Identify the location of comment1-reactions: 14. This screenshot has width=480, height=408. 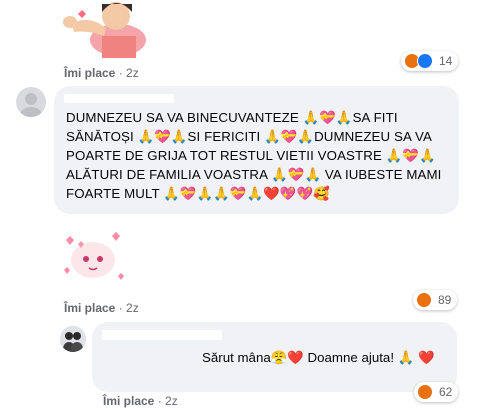
(430, 61).